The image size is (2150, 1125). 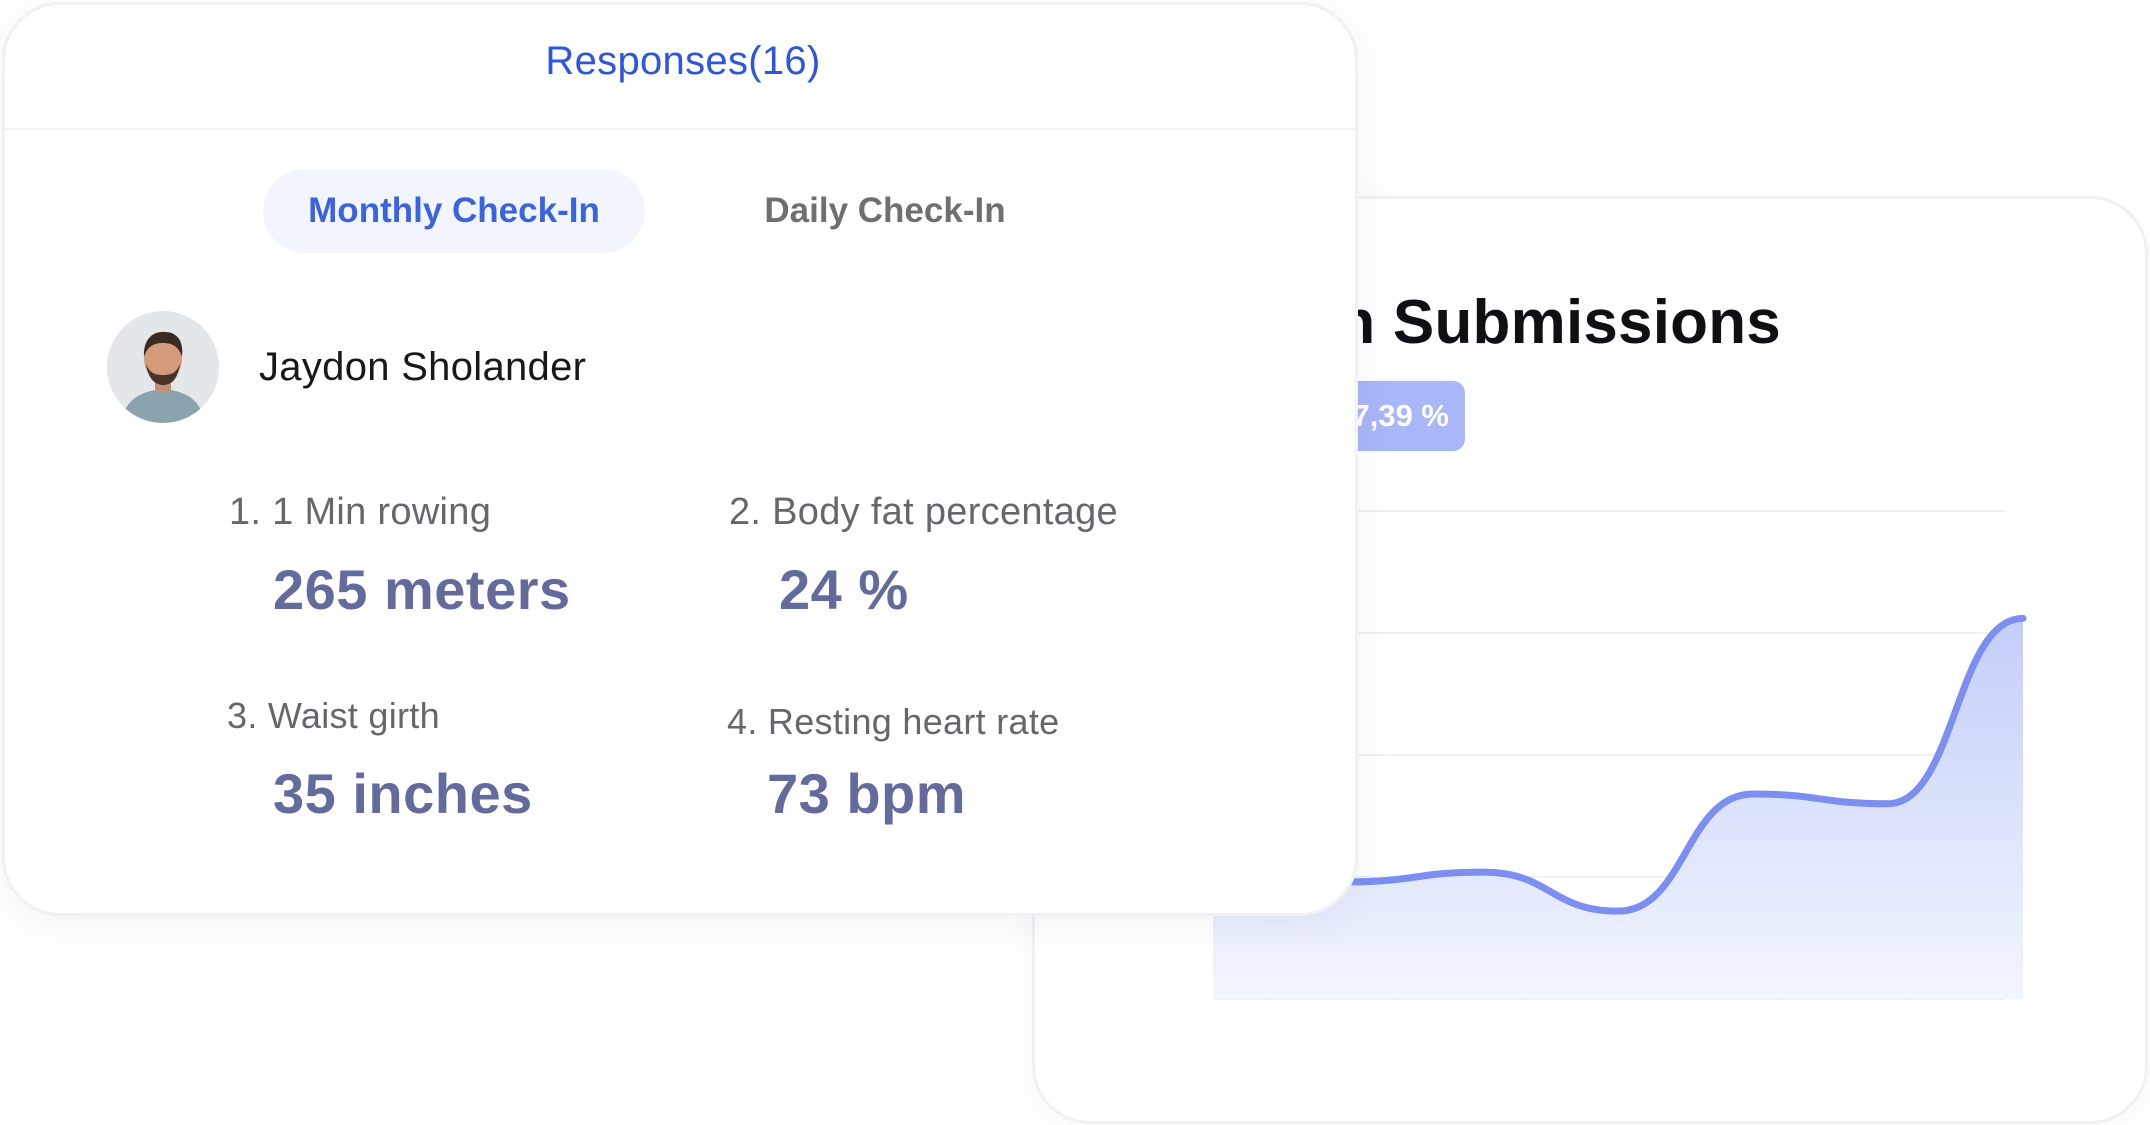 I want to click on answer-value: 73 bpm, so click(x=867, y=793).